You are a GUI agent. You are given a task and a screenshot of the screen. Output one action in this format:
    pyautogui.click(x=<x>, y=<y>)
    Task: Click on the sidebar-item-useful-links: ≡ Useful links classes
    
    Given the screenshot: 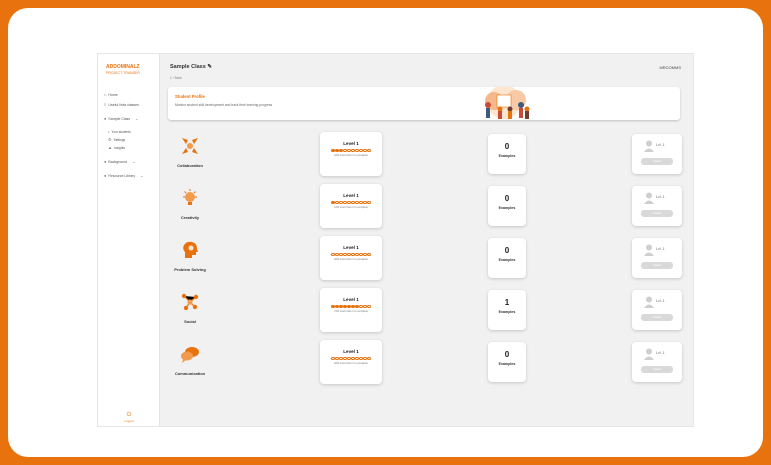 What is the action you would take?
    pyautogui.click(x=121, y=104)
    